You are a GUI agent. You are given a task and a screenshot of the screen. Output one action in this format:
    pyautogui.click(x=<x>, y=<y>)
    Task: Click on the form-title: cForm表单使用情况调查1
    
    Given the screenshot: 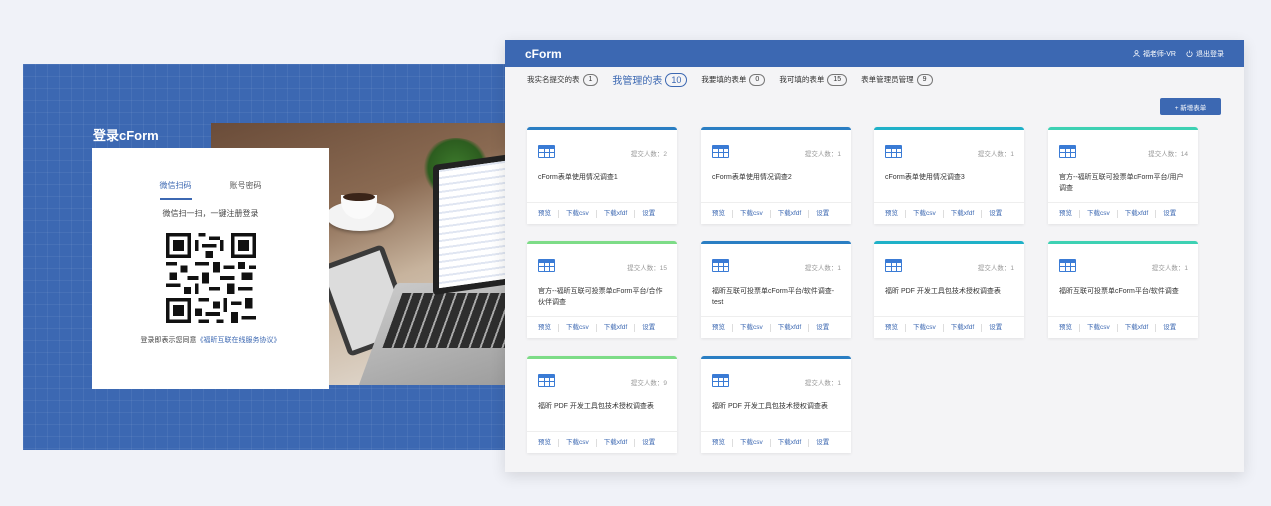 What is the action you would take?
    pyautogui.click(x=578, y=177)
    